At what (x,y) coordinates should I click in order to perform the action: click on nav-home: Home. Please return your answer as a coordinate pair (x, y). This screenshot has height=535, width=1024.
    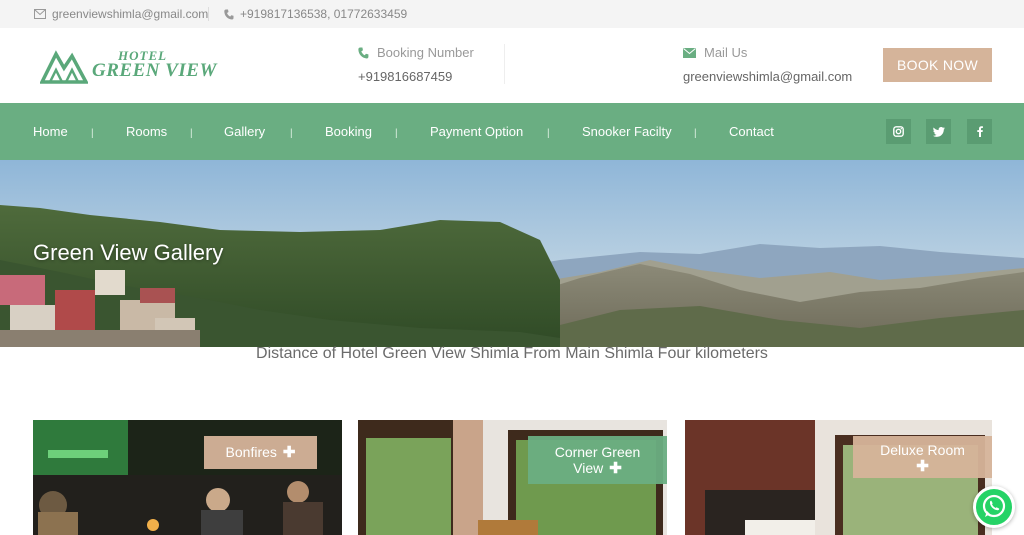
    Looking at the image, I should click on (50, 131).